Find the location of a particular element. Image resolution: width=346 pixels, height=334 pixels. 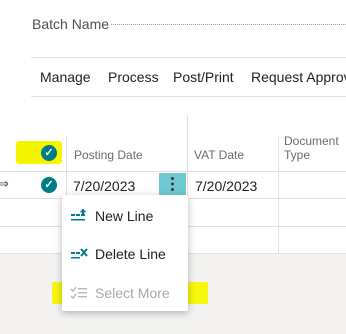

current-row-arrow-icon: ⇒ is located at coordinates (4, 183).